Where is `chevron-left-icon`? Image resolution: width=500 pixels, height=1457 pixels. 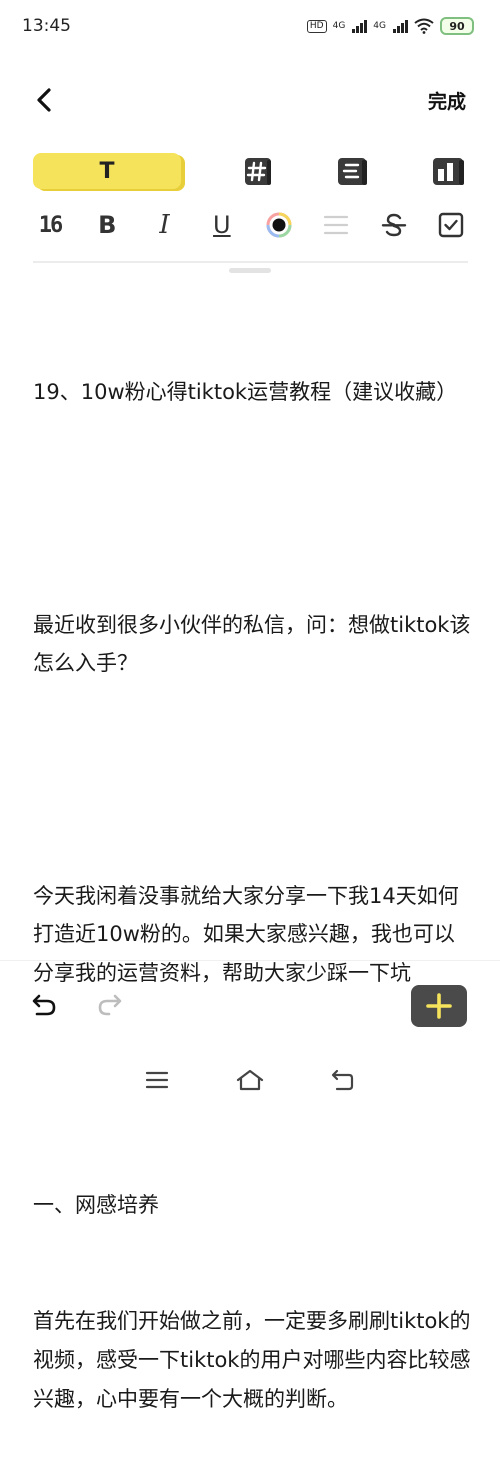
chevron-left-icon is located at coordinates (44, 100).